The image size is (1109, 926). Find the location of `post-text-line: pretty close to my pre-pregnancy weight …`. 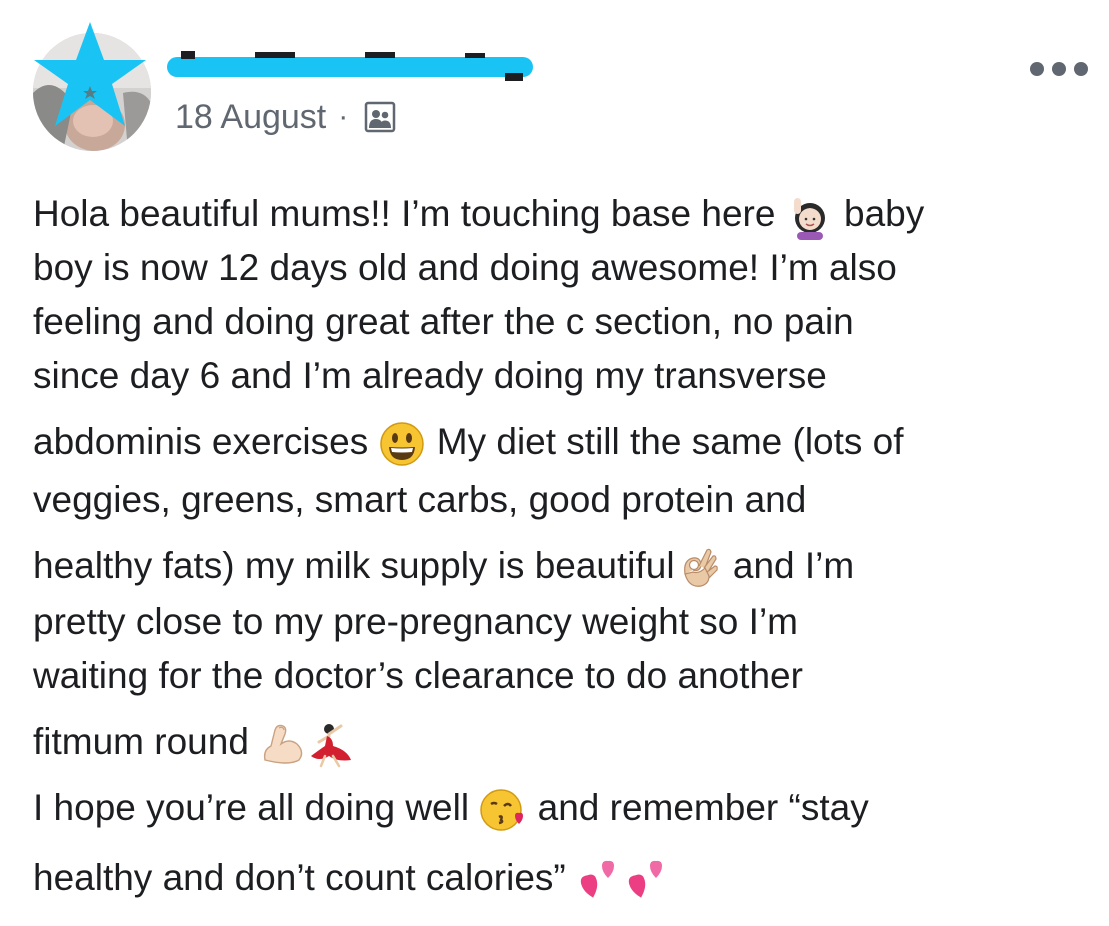

post-text-line: pretty close to my pre-pregnancy weight … is located at coordinates (415, 622).